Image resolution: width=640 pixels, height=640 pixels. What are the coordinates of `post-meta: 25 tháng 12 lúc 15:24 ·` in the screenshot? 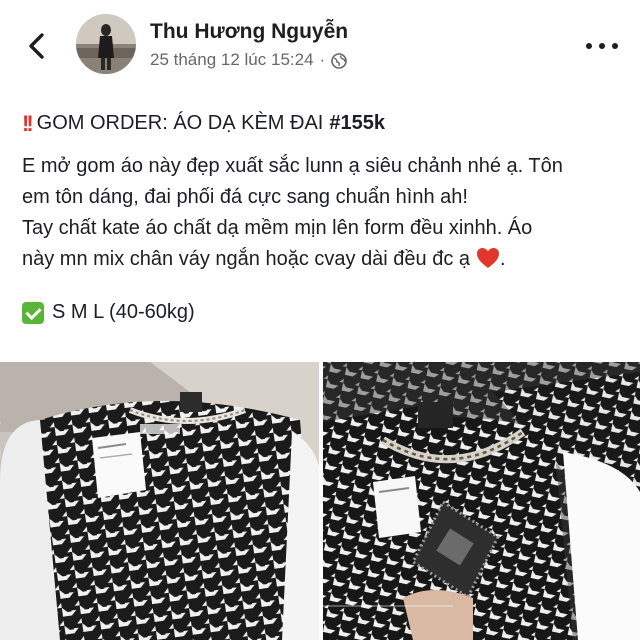 It's located at (249, 60).